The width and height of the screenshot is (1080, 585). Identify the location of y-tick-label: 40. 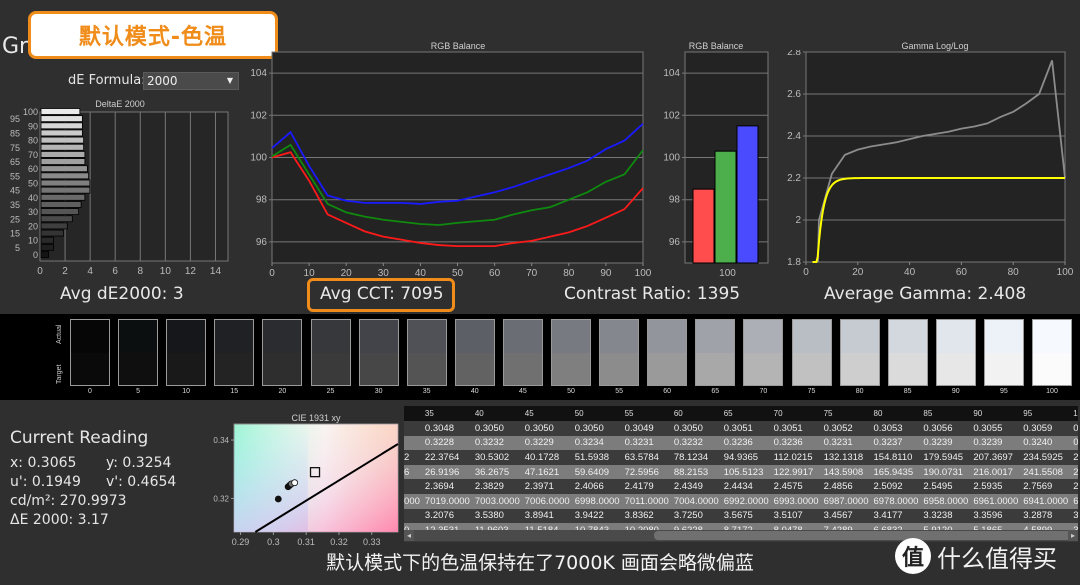
(33, 198).